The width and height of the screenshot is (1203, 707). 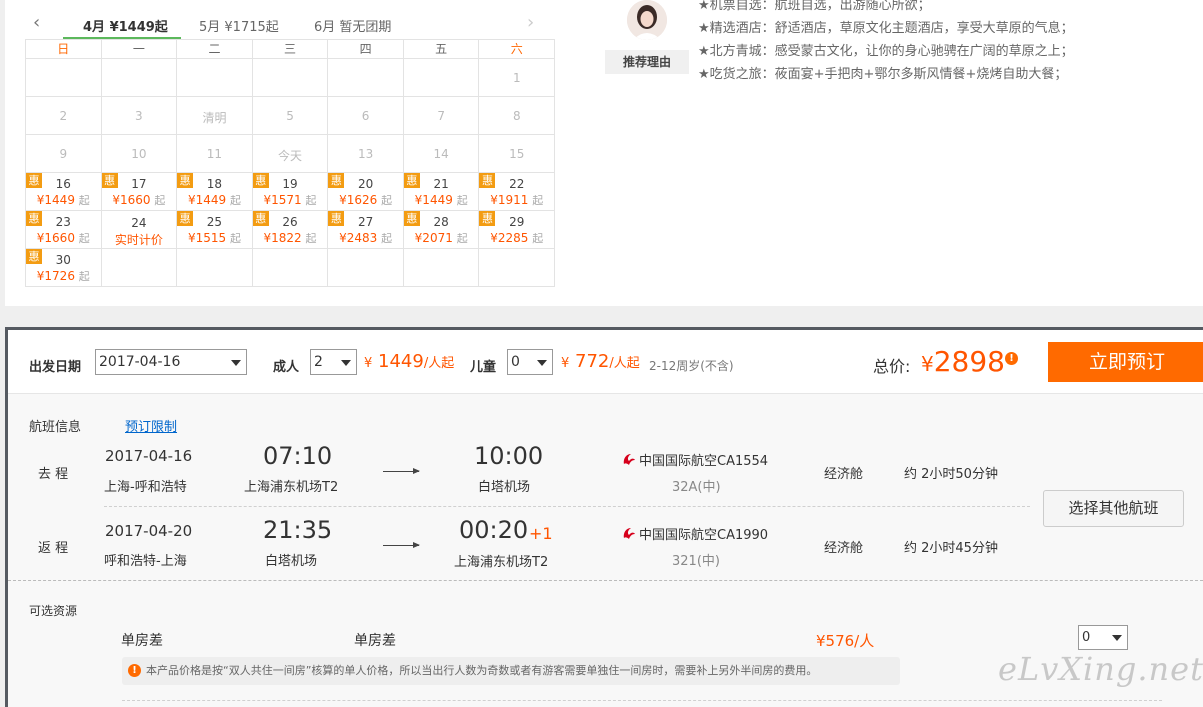 What do you see at coordinates (541, 533) in the screenshot?
I see `next-day-badge: +1` at bounding box center [541, 533].